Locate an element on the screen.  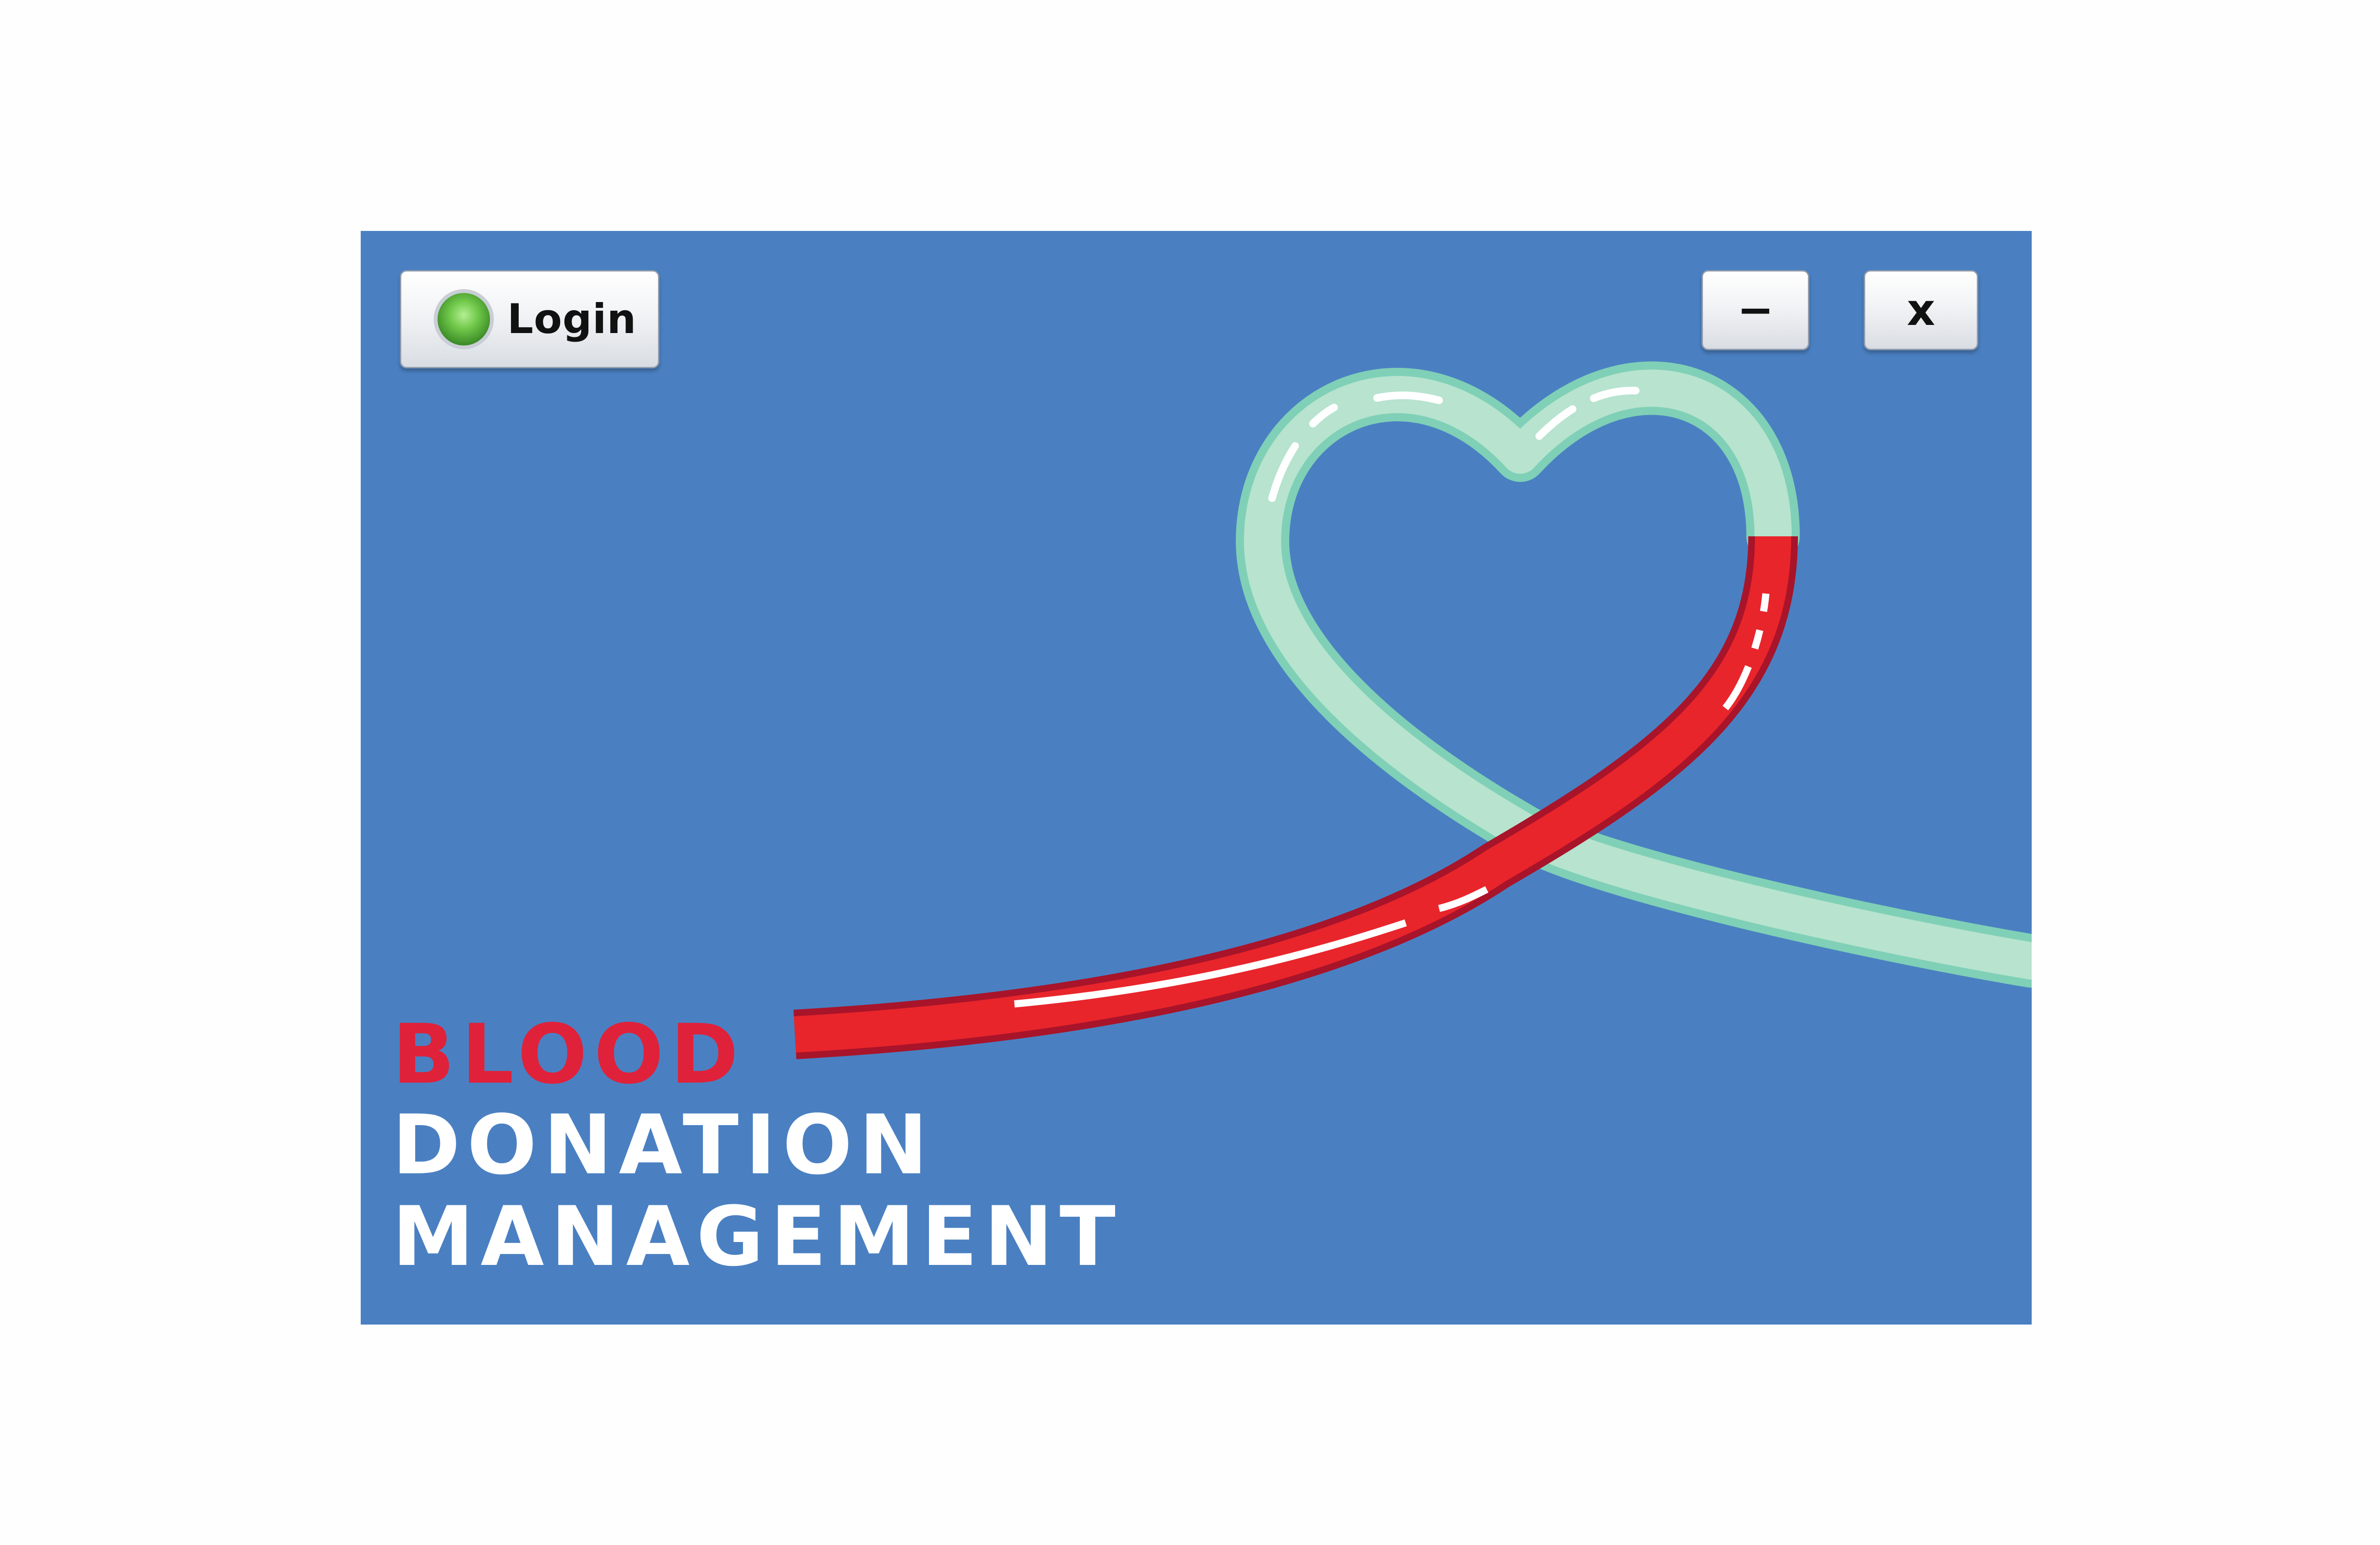
green-status-orb-icon is located at coordinates (464, 319).